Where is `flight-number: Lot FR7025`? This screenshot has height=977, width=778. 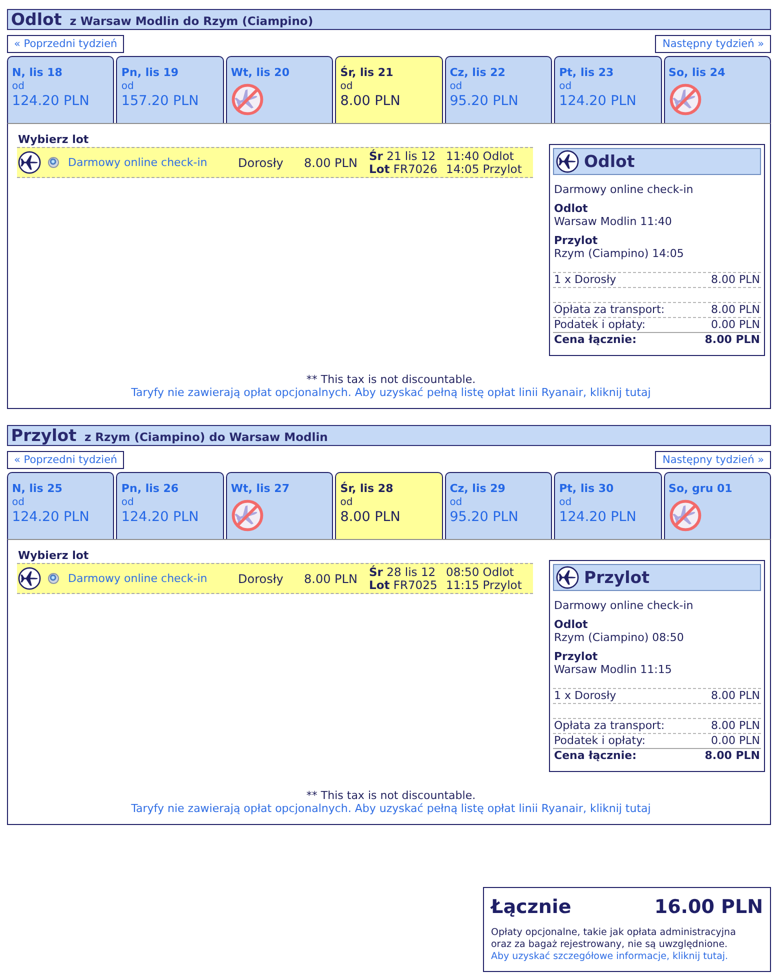
flight-number: Lot FR7025 is located at coordinates (403, 585).